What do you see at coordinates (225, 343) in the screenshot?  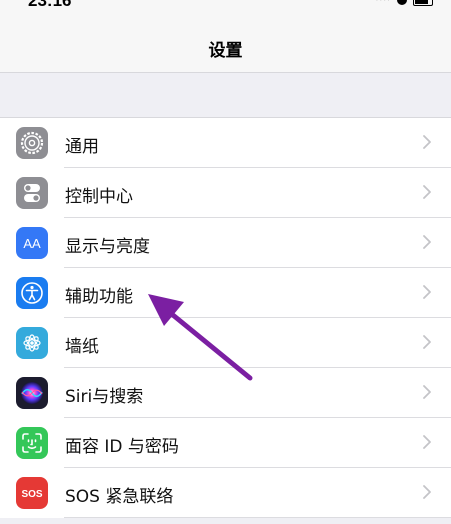 I see `settings-item-wallpaper: 墙纸` at bounding box center [225, 343].